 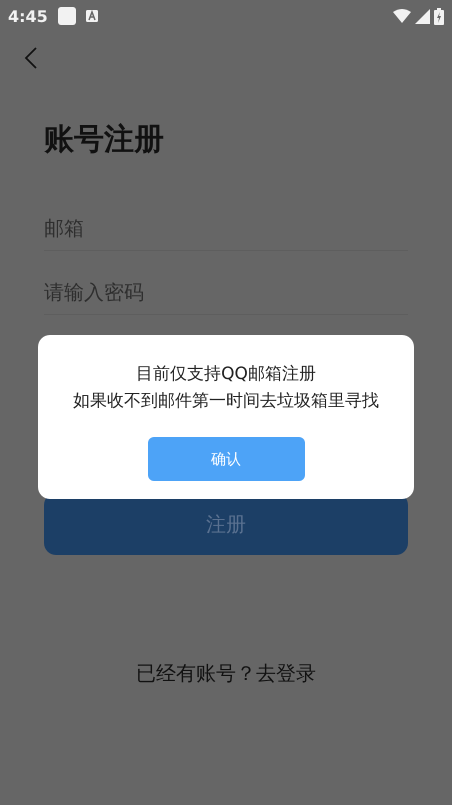 What do you see at coordinates (439, 16) in the screenshot?
I see `battery-icon` at bounding box center [439, 16].